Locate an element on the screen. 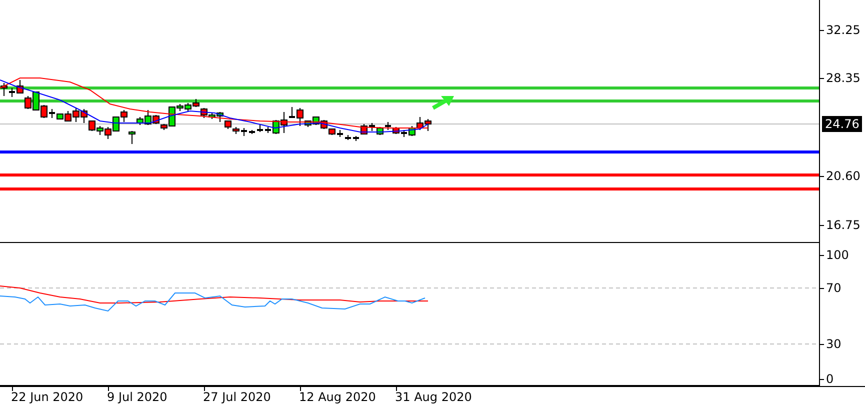 The height and width of the screenshot is (406, 865). oscillator-axis-label: 0 is located at coordinates (830, 379).